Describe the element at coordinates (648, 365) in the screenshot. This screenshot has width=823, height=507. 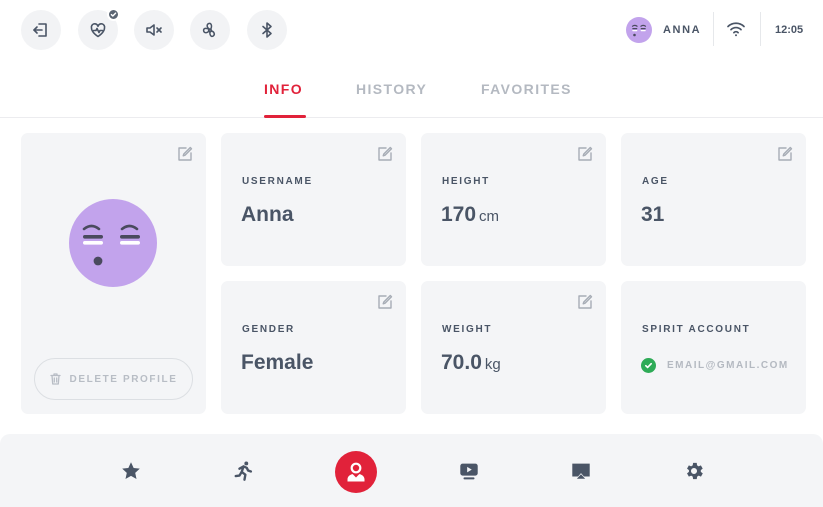
I see `check-circle-icon` at that location.